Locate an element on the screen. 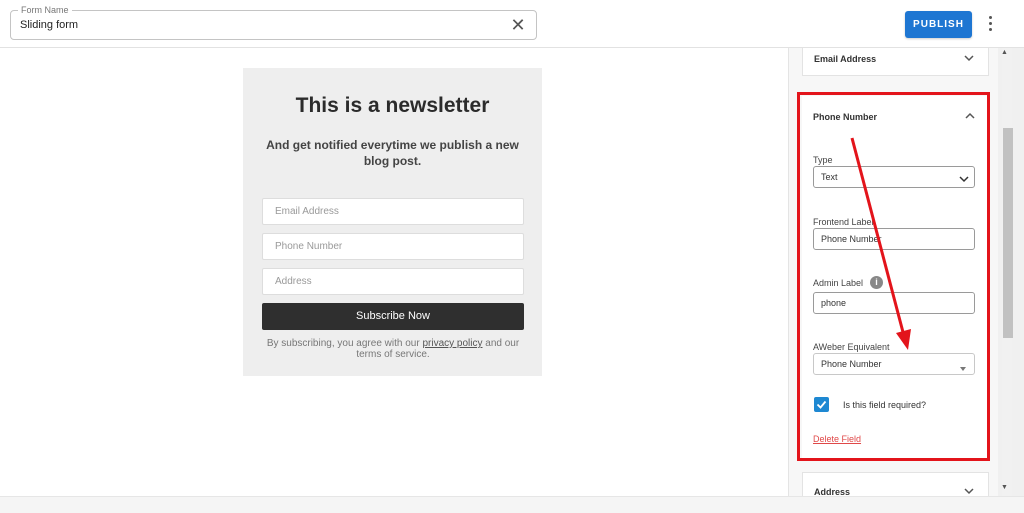 The image size is (1024, 513). scroll-down-icon: ▼ is located at coordinates (1004, 487).